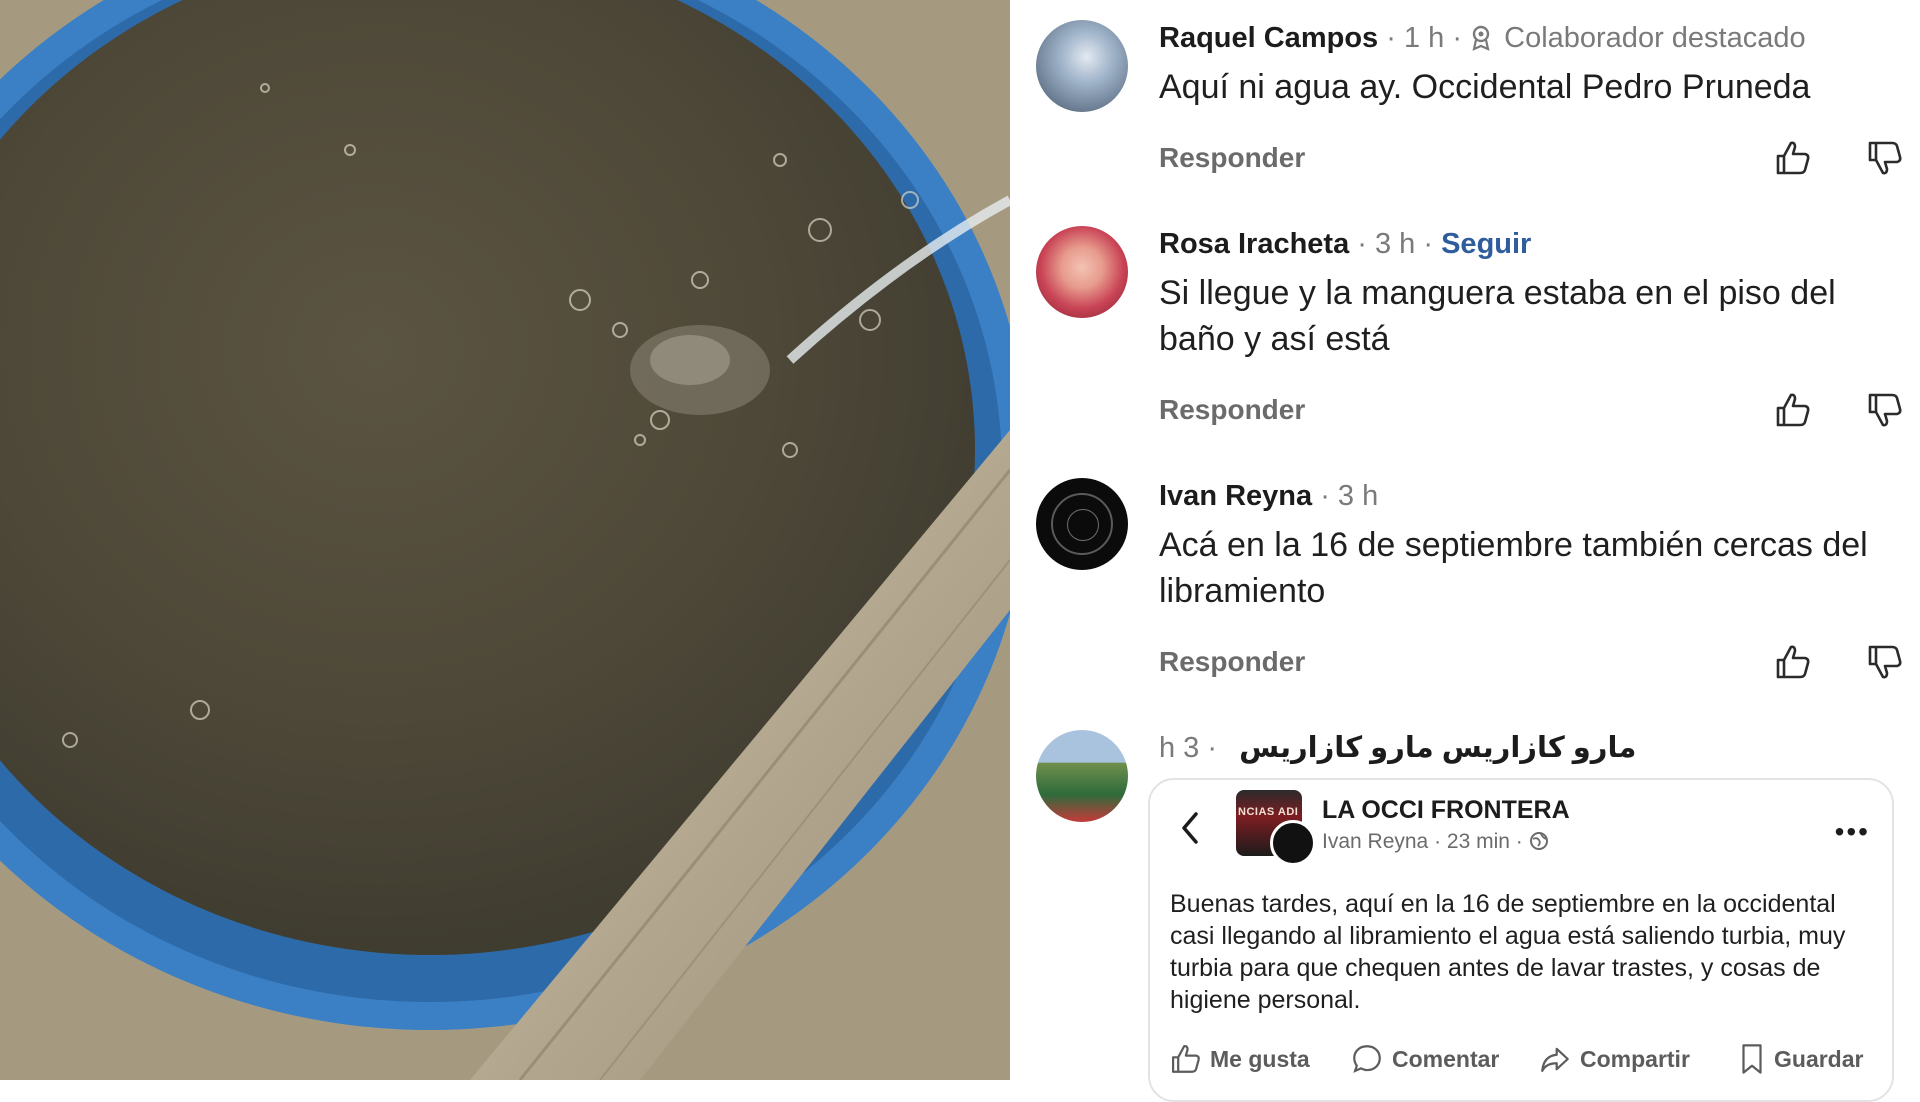  What do you see at coordinates (1367, 1059) in the screenshot?
I see `comment-icon` at bounding box center [1367, 1059].